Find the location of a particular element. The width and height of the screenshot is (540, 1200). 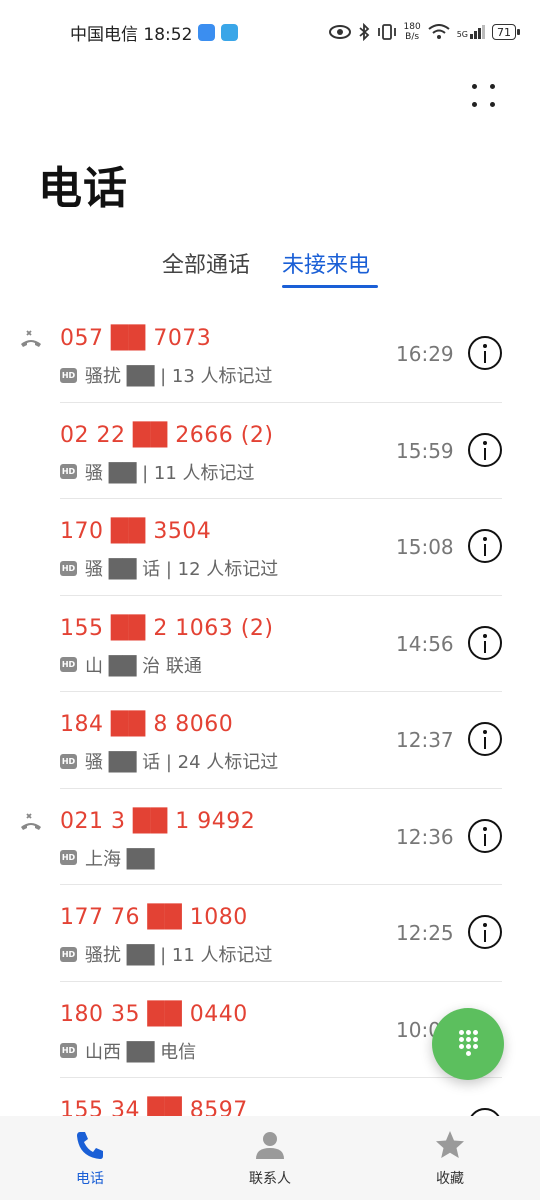

caller-number: 057 ██ 7073 is located at coordinates (136, 338).